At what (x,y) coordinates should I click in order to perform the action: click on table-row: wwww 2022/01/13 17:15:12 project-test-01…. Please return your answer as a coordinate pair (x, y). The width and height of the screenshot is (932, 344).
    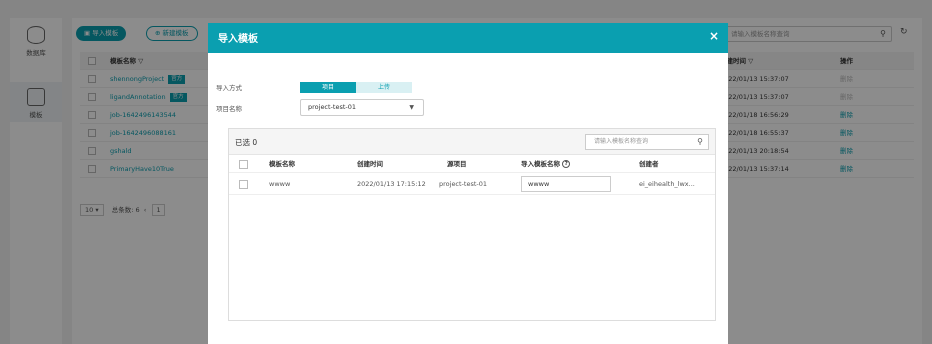
    Looking at the image, I should click on (472, 184).